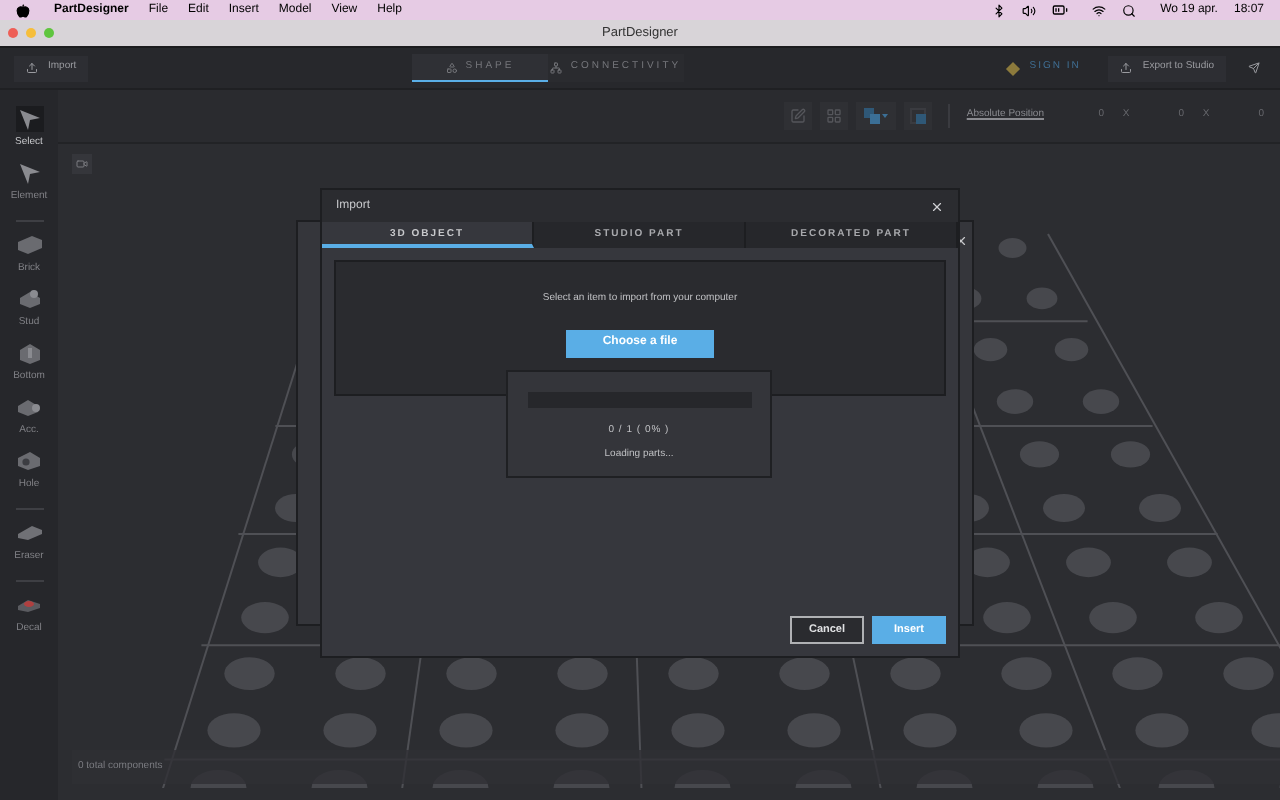  Describe the element at coordinates (1099, 10) in the screenshot. I see `wifi-icon` at that location.